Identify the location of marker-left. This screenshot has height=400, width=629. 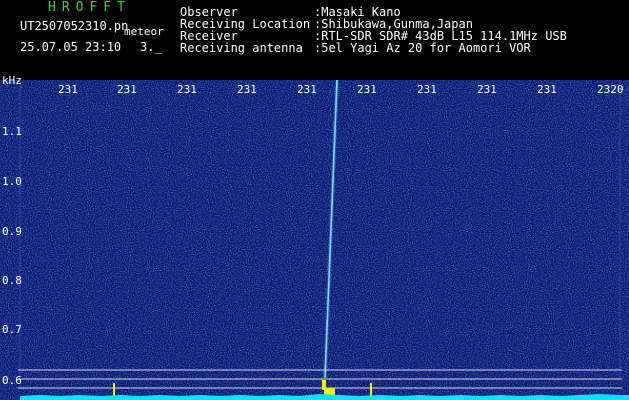
(114, 390).